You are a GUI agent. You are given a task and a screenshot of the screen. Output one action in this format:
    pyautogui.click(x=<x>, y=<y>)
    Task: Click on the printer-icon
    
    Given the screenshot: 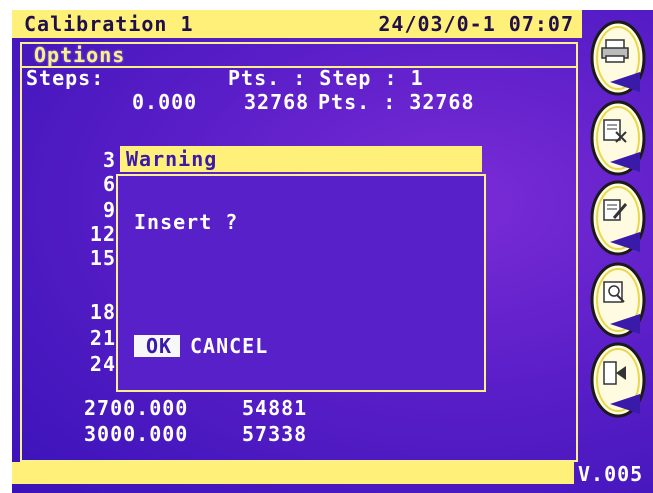 What is the action you would take?
    pyautogui.click(x=615, y=51)
    